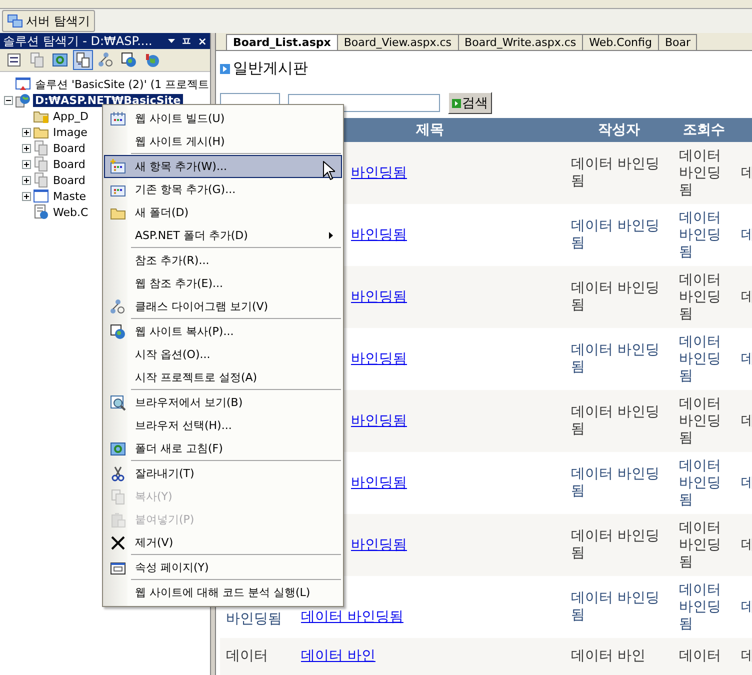 The image size is (752, 675). What do you see at coordinates (223, 377) in the screenshot?
I see `menu-item: 시작 프로젝트로 설정(A)` at bounding box center [223, 377].